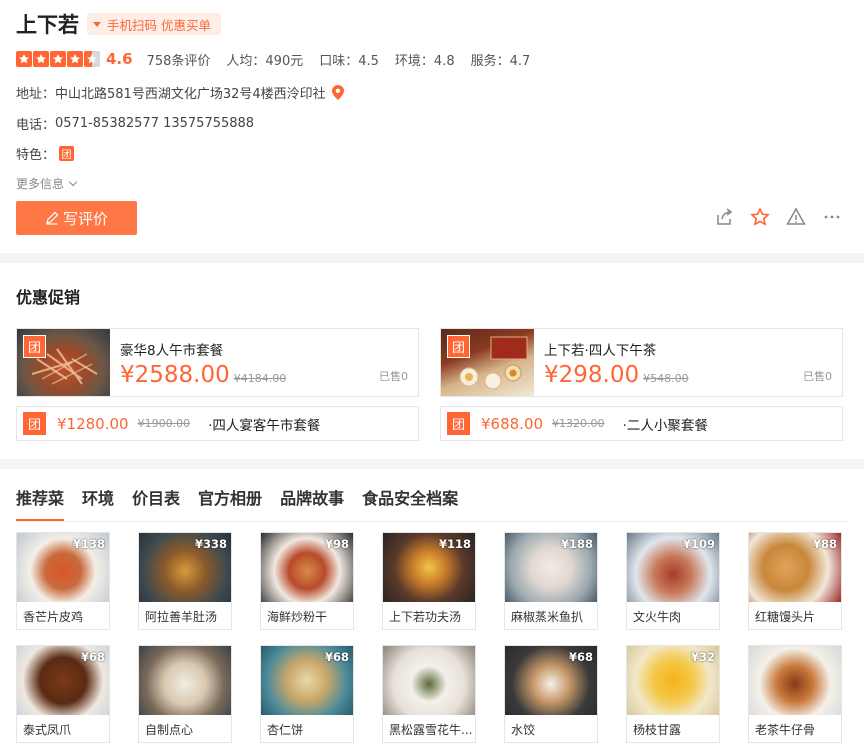 The height and width of the screenshot is (753, 864). Describe the element at coordinates (76, 218) in the screenshot. I see `write-review-button: 写评价` at that location.